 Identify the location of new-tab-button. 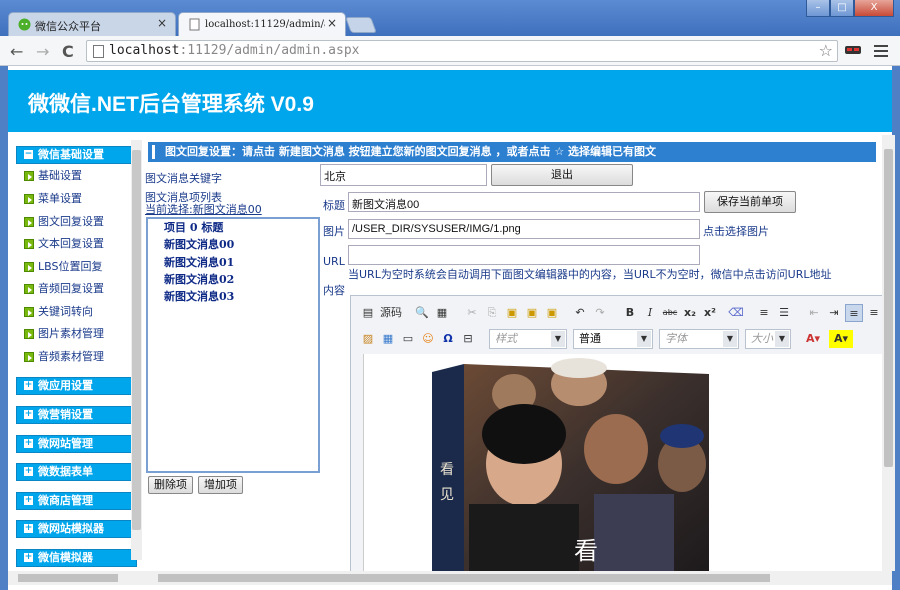
(361, 25).